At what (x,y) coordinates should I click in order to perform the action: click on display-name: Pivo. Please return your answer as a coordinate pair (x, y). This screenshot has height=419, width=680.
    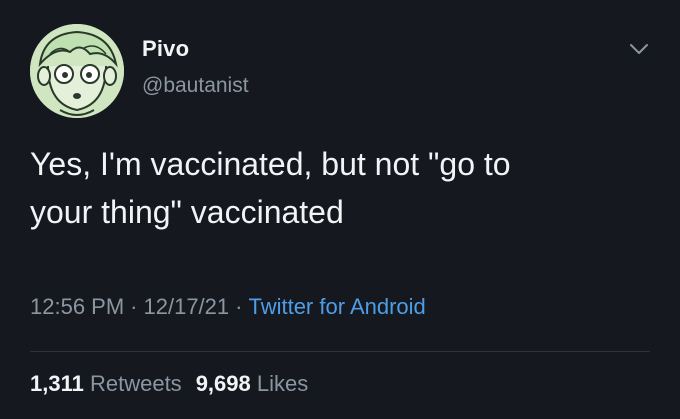
    Looking at the image, I should click on (165, 49).